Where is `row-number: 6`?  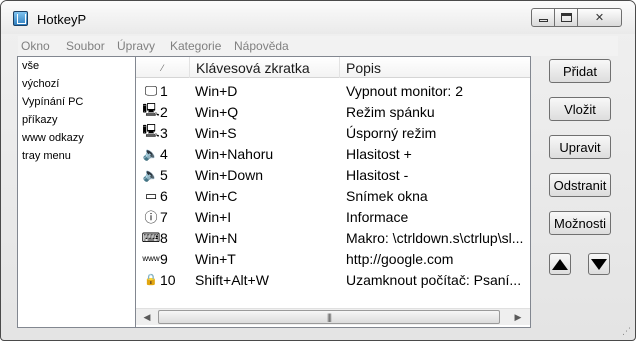 row-number: 6 is located at coordinates (164, 195).